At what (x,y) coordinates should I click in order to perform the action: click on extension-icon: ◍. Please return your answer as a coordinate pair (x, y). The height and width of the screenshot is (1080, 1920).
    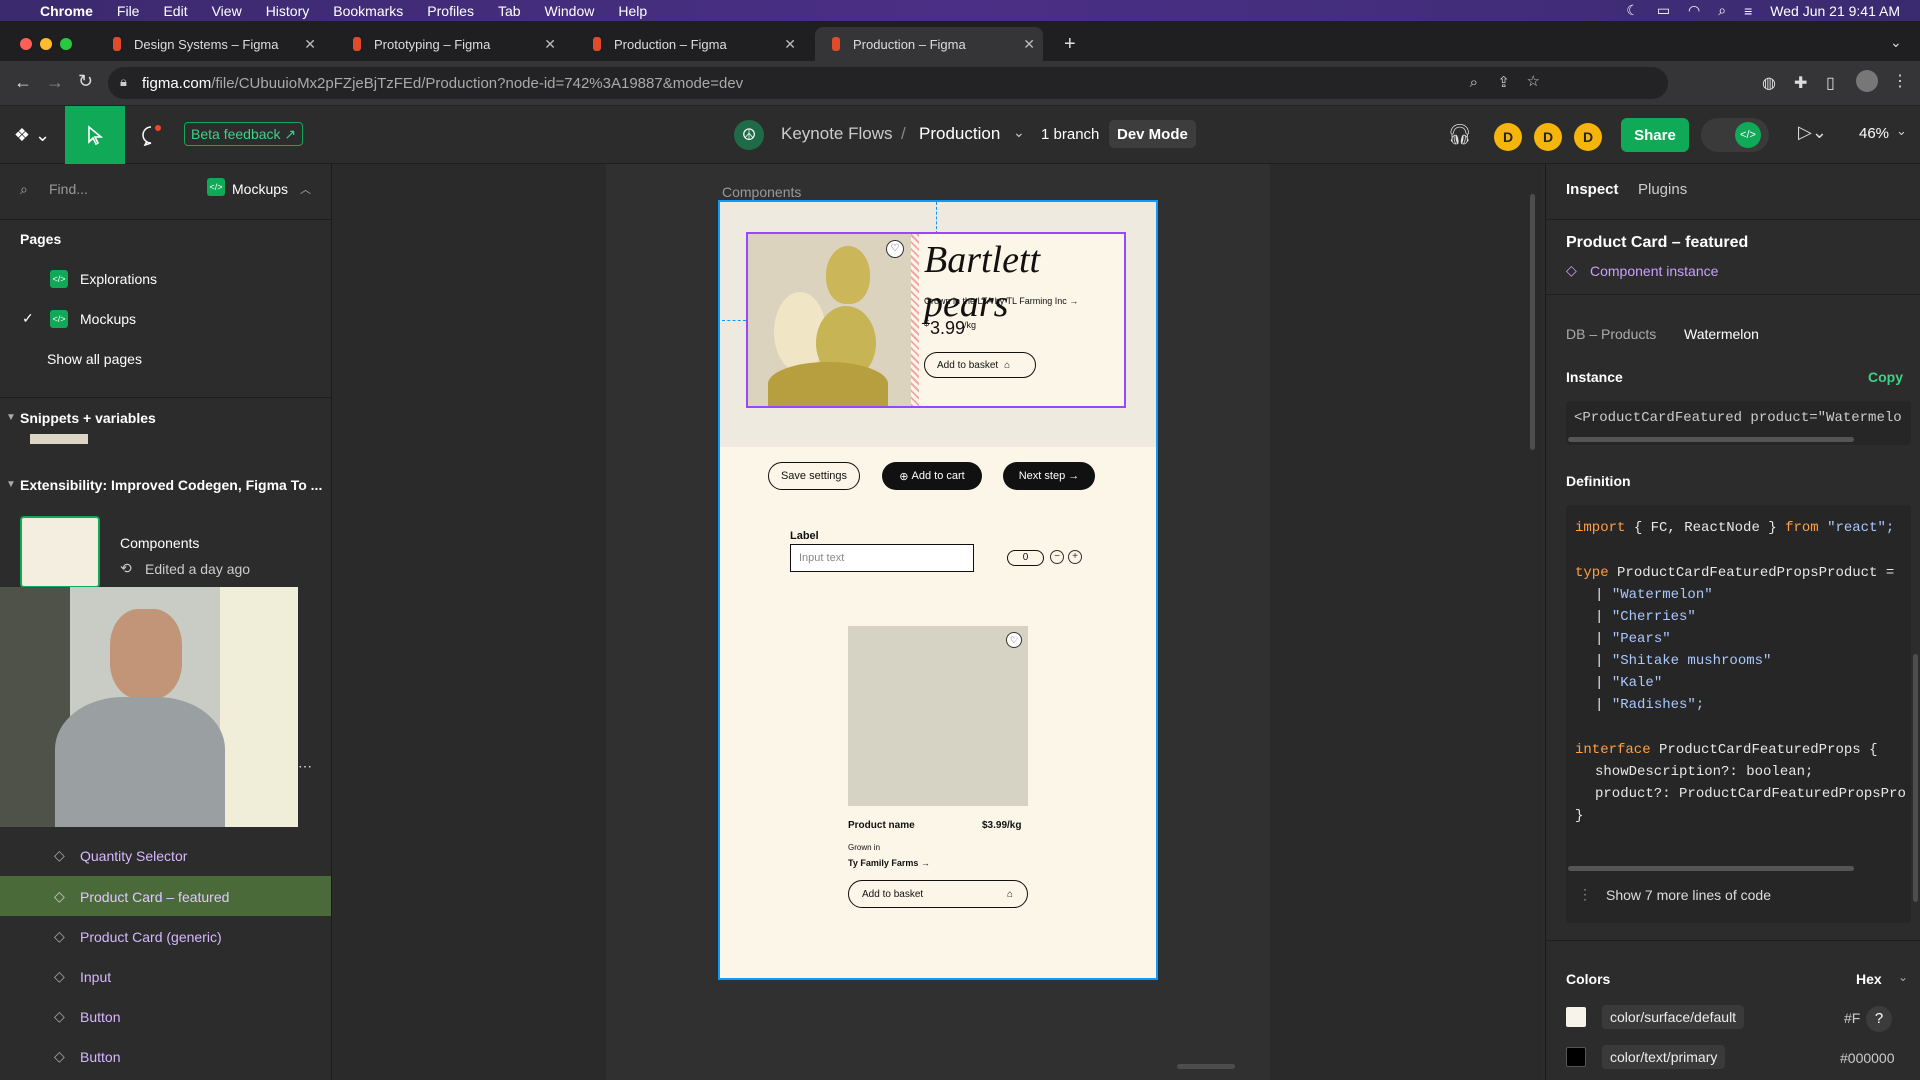
    Looking at the image, I should click on (1769, 83).